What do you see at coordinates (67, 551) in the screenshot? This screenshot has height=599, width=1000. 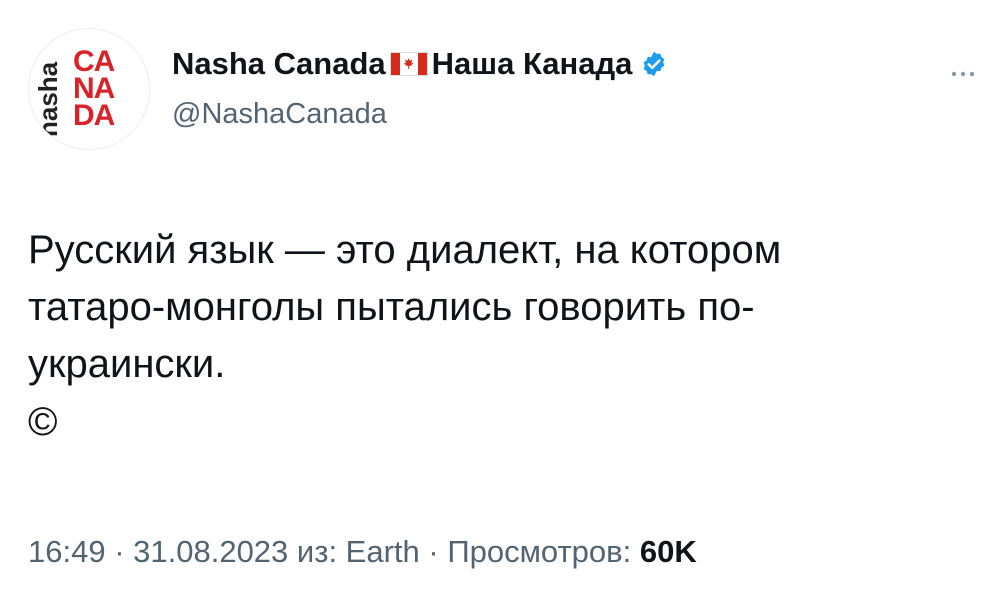 I see `tweet-time: 16:49` at bounding box center [67, 551].